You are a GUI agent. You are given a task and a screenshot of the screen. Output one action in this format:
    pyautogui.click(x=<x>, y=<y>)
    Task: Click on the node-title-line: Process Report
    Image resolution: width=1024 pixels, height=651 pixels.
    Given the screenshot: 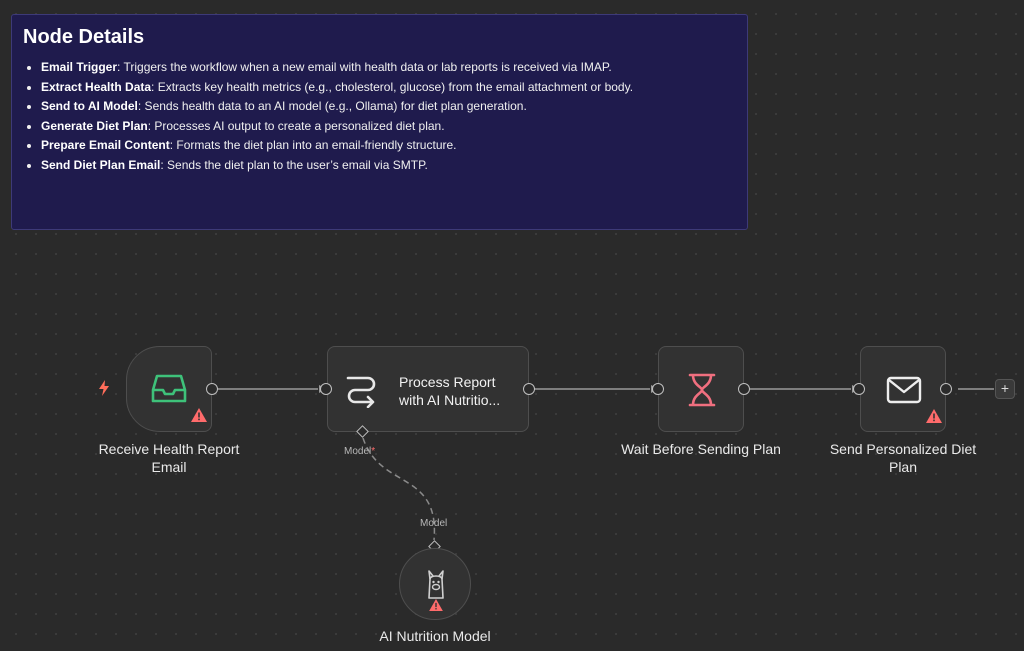 What is the action you would take?
    pyautogui.click(x=447, y=382)
    